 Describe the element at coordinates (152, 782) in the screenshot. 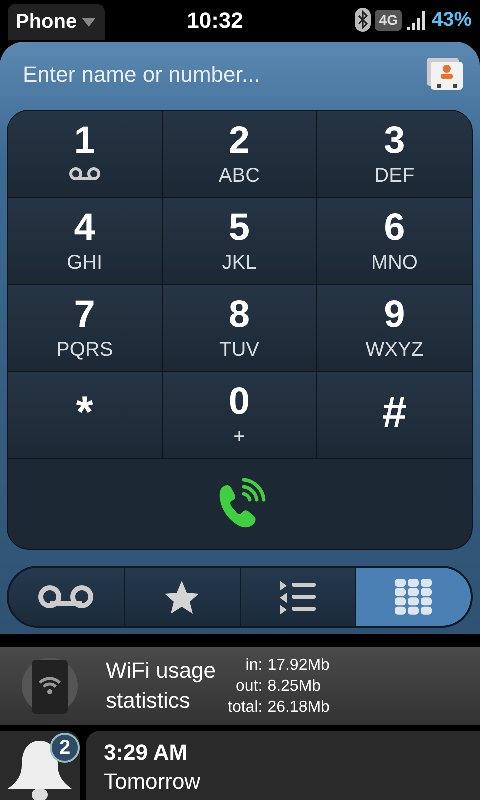

I see `alarm-day: Tomorrow` at that location.